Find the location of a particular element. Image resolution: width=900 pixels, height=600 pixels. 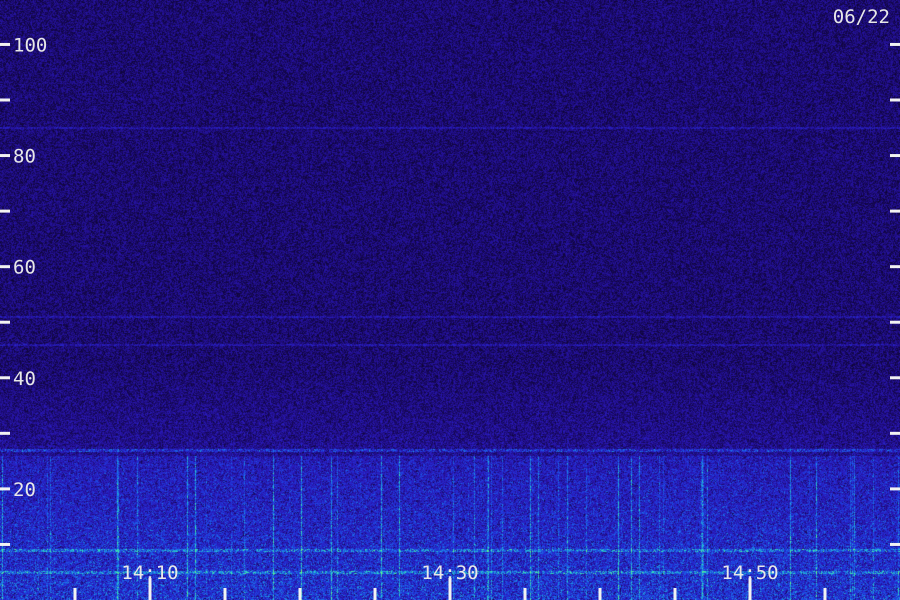

x-tick-label: 14:30 is located at coordinates (449, 573).